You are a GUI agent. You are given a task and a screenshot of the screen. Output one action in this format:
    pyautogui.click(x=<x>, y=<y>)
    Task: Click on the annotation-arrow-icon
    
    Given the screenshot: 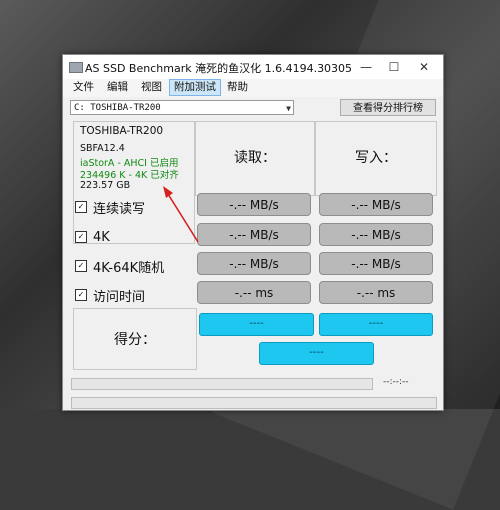 What is the action you would take?
    pyautogui.click(x=181, y=214)
    